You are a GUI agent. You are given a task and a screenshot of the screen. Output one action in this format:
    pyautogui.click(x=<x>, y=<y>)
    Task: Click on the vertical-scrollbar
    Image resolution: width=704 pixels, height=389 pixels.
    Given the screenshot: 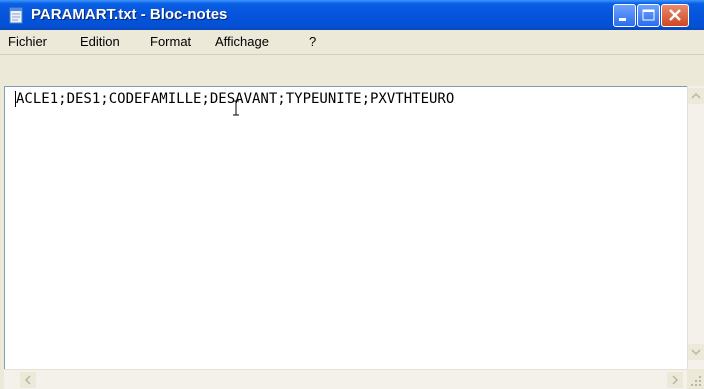 What is the action you would take?
    pyautogui.click(x=695, y=227)
    